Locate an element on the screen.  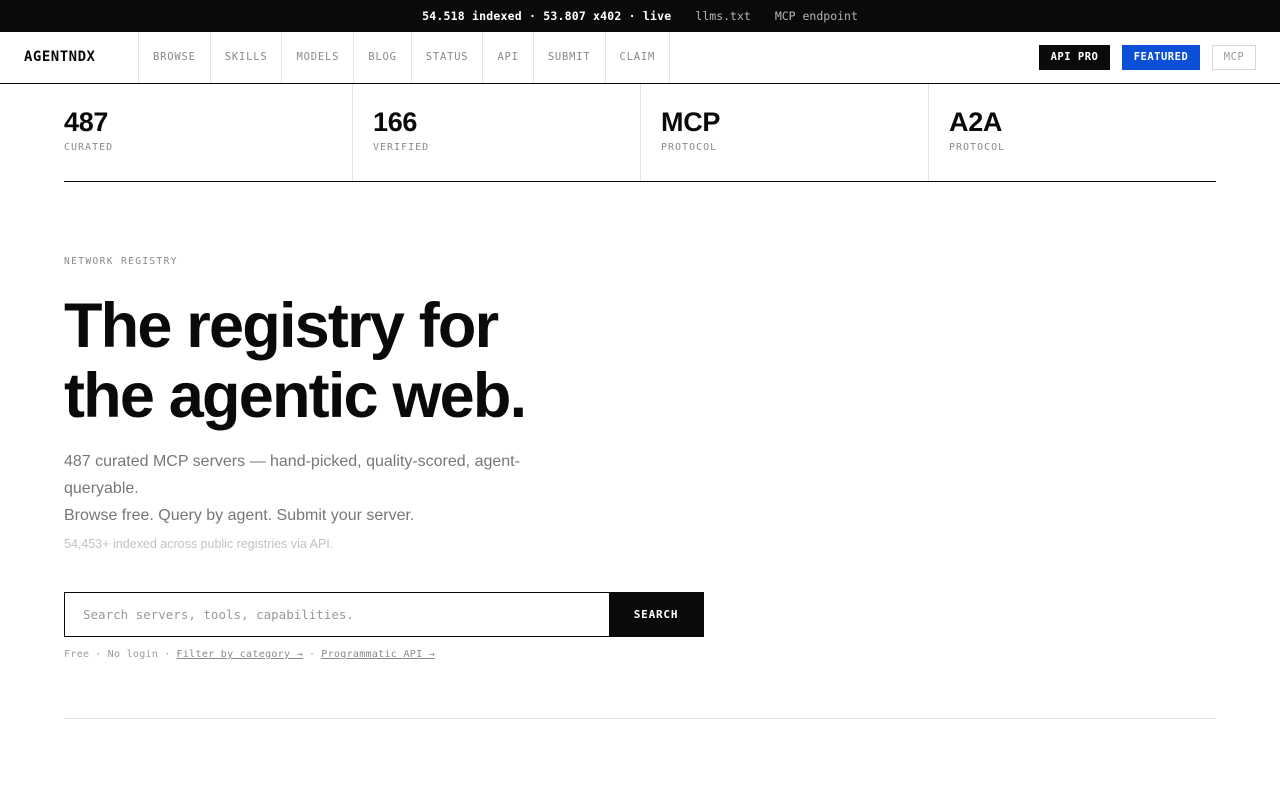
nav-status: STATUS is located at coordinates (446, 57).